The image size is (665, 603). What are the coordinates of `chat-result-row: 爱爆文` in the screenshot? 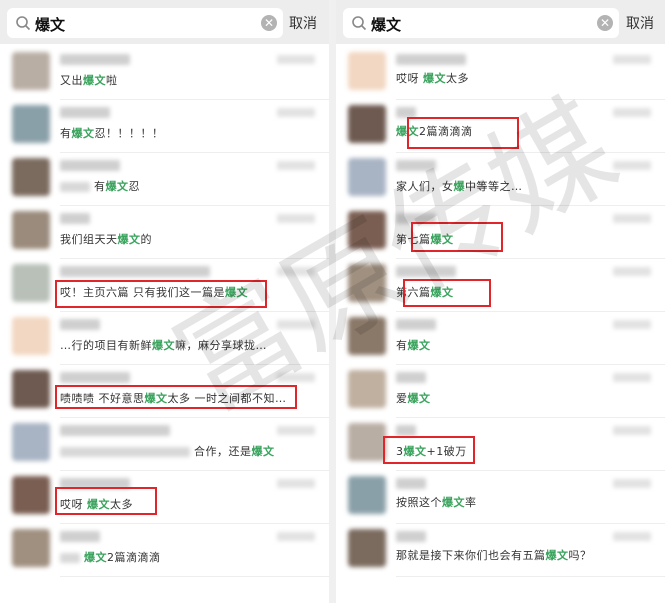 It's located at (500, 392).